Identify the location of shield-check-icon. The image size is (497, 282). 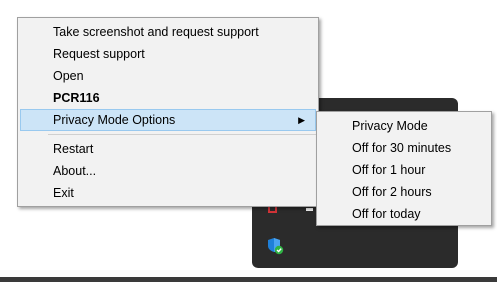
(275, 246).